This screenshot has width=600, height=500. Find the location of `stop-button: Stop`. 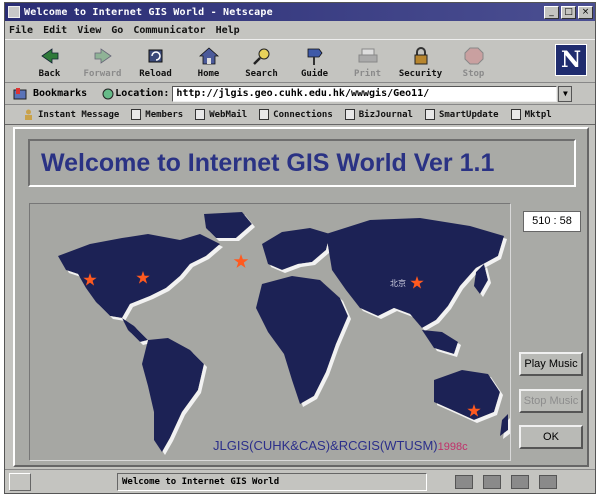

stop-button: Stop is located at coordinates (473, 61).